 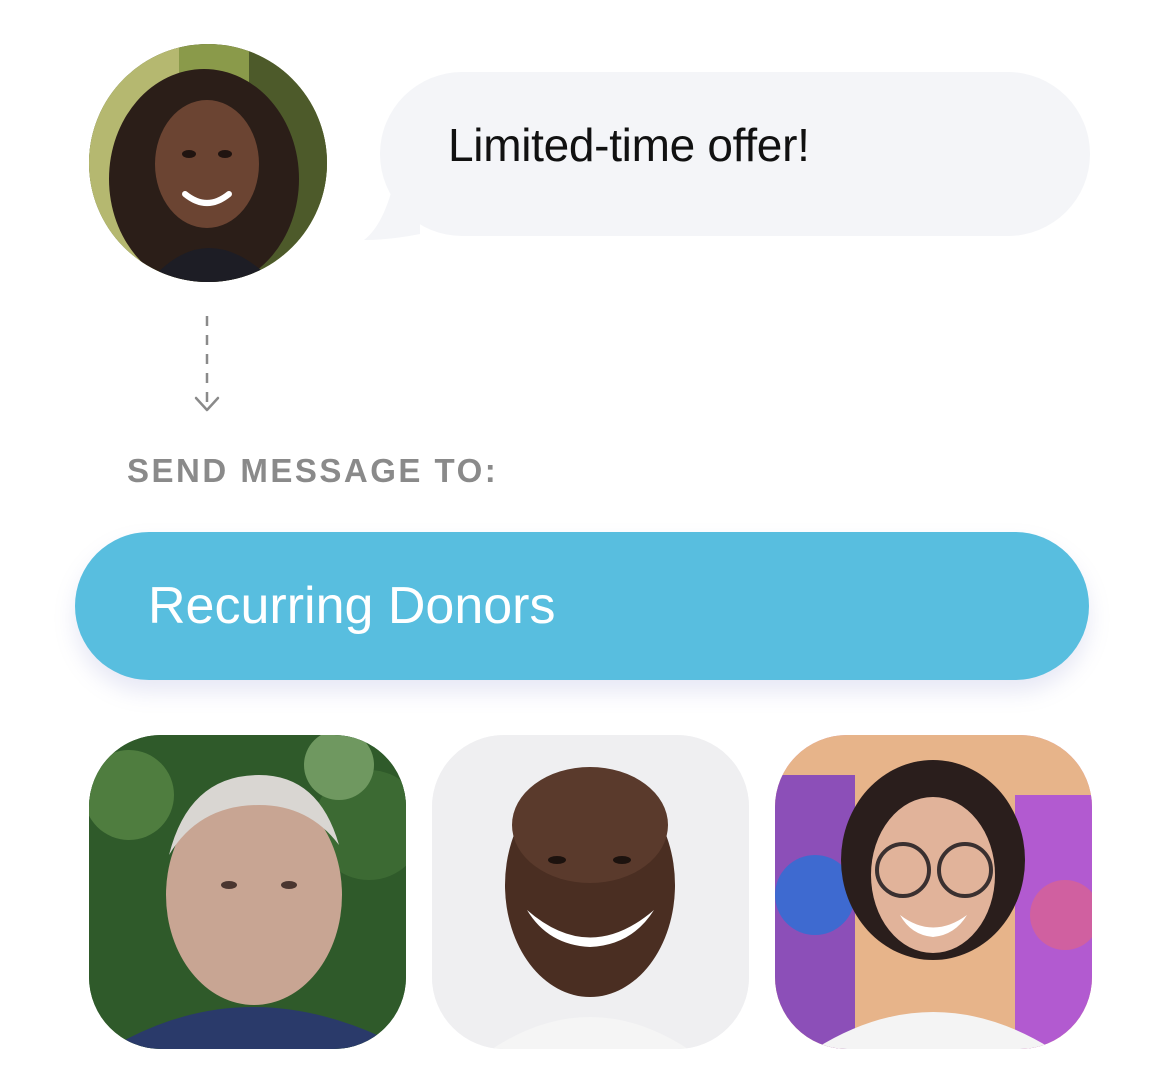 I want to click on sender-photo, so click(x=208, y=163).